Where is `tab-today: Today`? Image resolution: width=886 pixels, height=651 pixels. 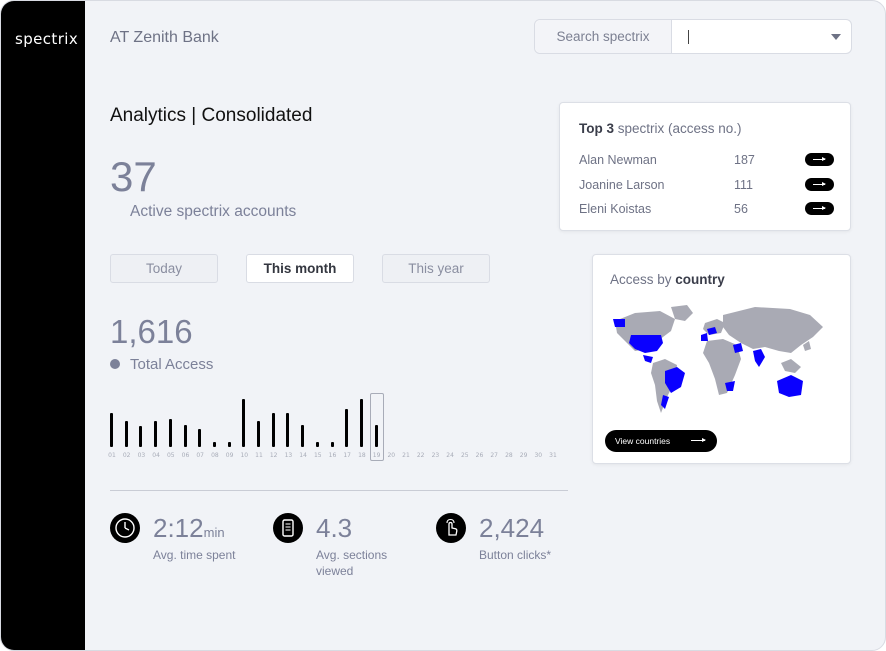 tab-today: Today is located at coordinates (164, 268).